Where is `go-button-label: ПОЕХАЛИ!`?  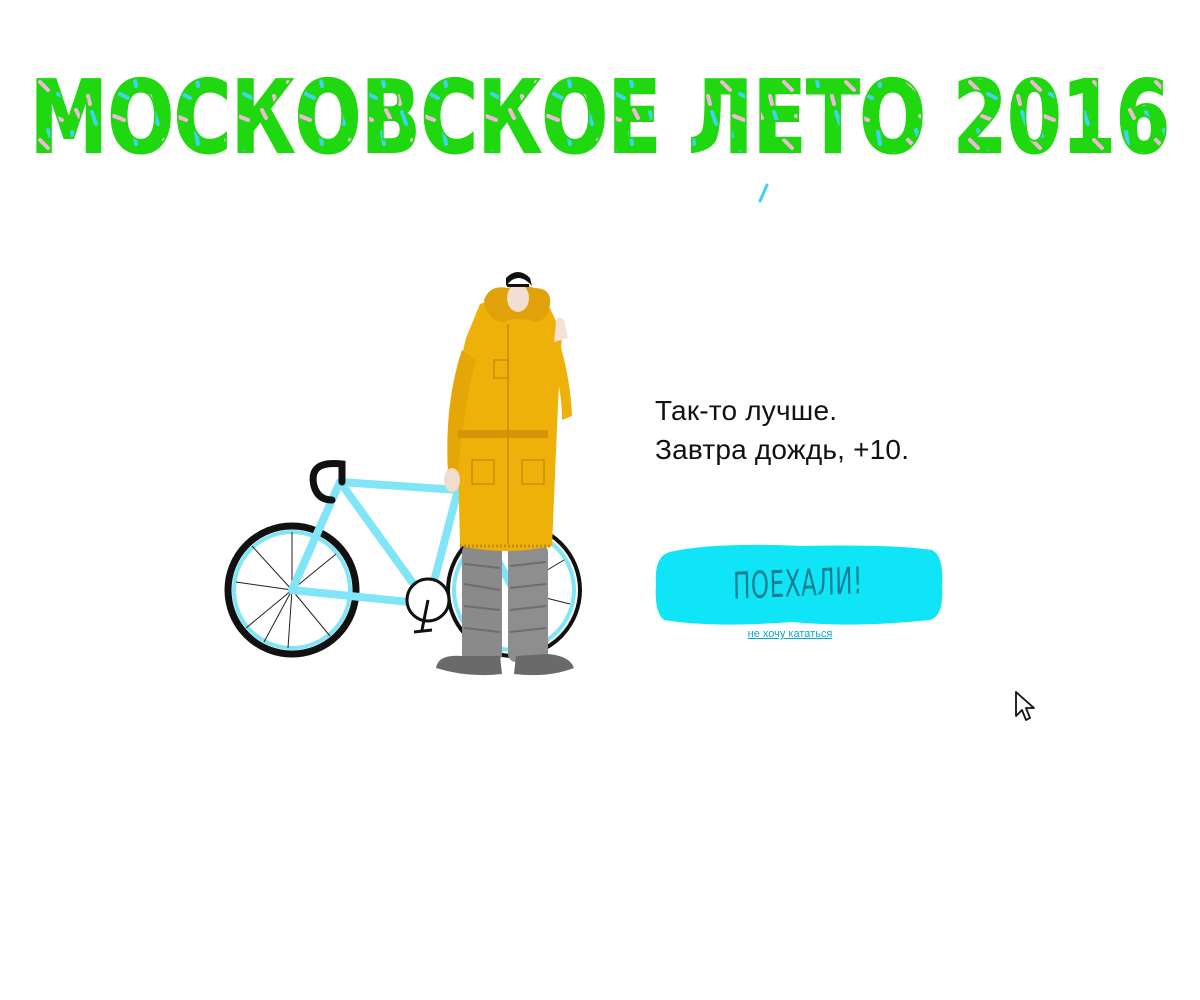 go-button-label: ПОЕХАЛИ! is located at coordinates (798, 583).